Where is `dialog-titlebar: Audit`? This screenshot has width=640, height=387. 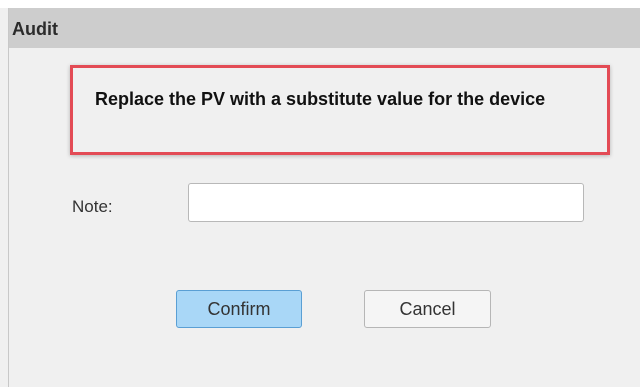 dialog-titlebar: Audit is located at coordinates (324, 28).